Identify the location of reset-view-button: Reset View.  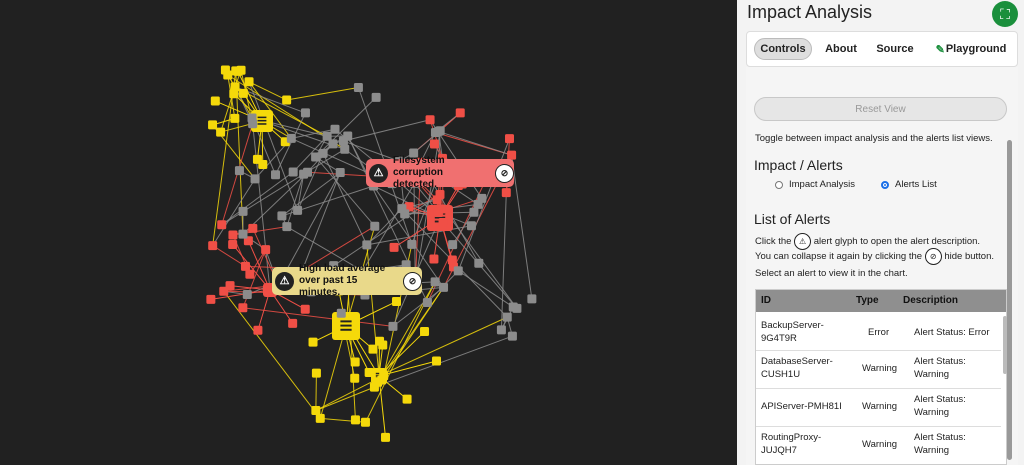
(880, 109).